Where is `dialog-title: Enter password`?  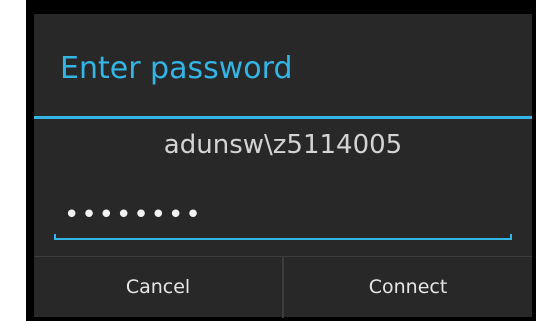 dialog-title: Enter password is located at coordinates (176, 68).